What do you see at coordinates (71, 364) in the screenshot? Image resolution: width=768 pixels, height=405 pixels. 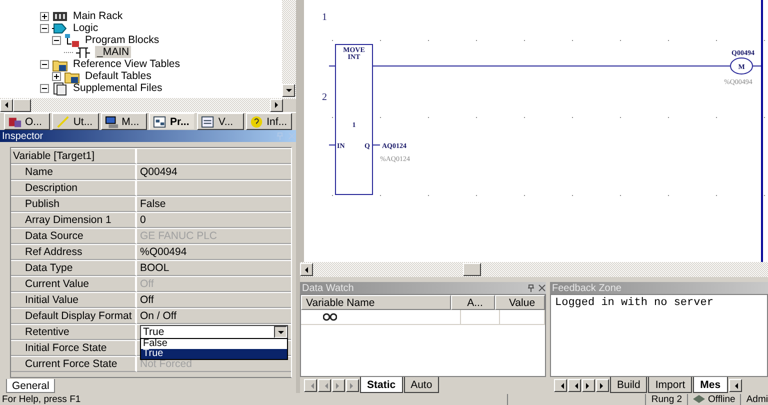 I see `property-label: Current Force State` at bounding box center [71, 364].